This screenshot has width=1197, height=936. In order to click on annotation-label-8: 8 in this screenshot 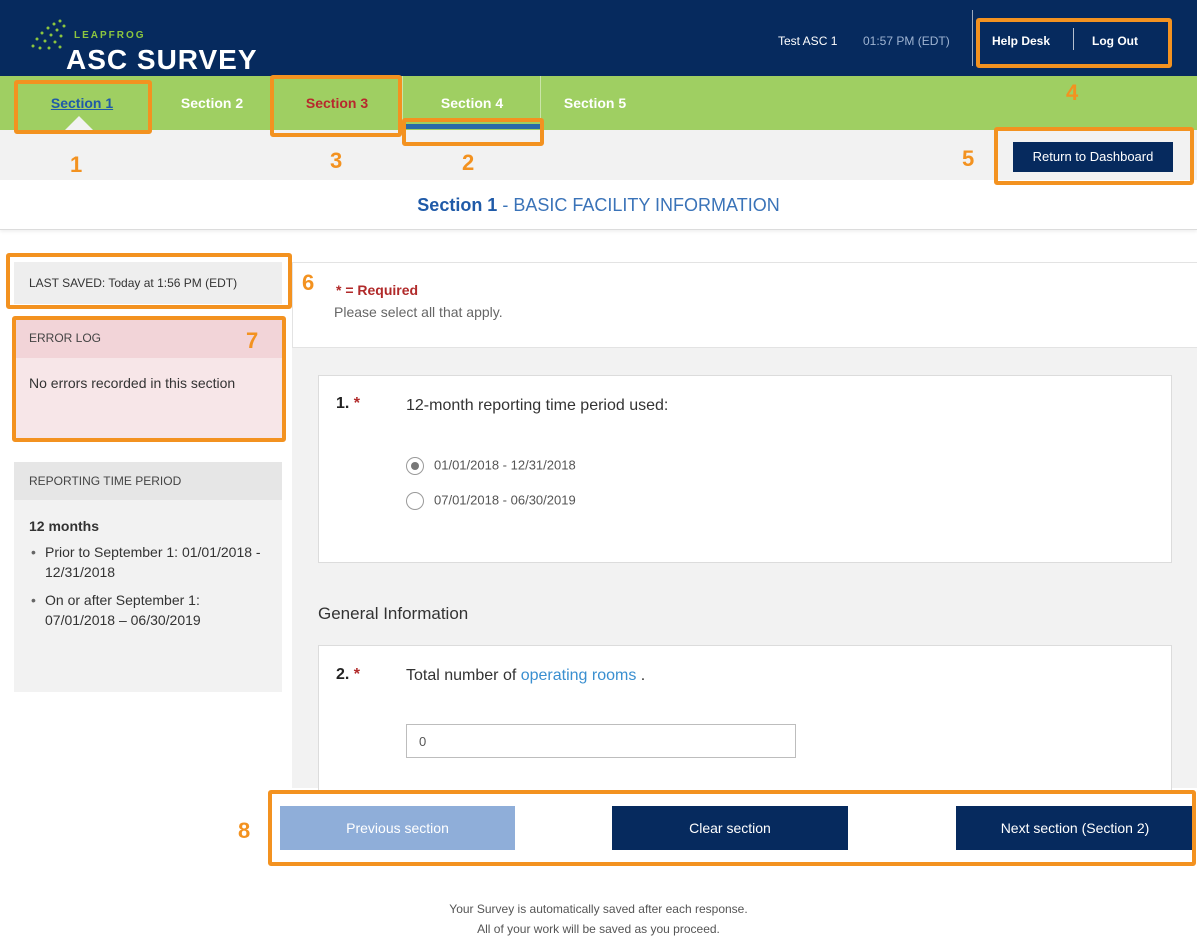, I will do `click(244, 830)`.